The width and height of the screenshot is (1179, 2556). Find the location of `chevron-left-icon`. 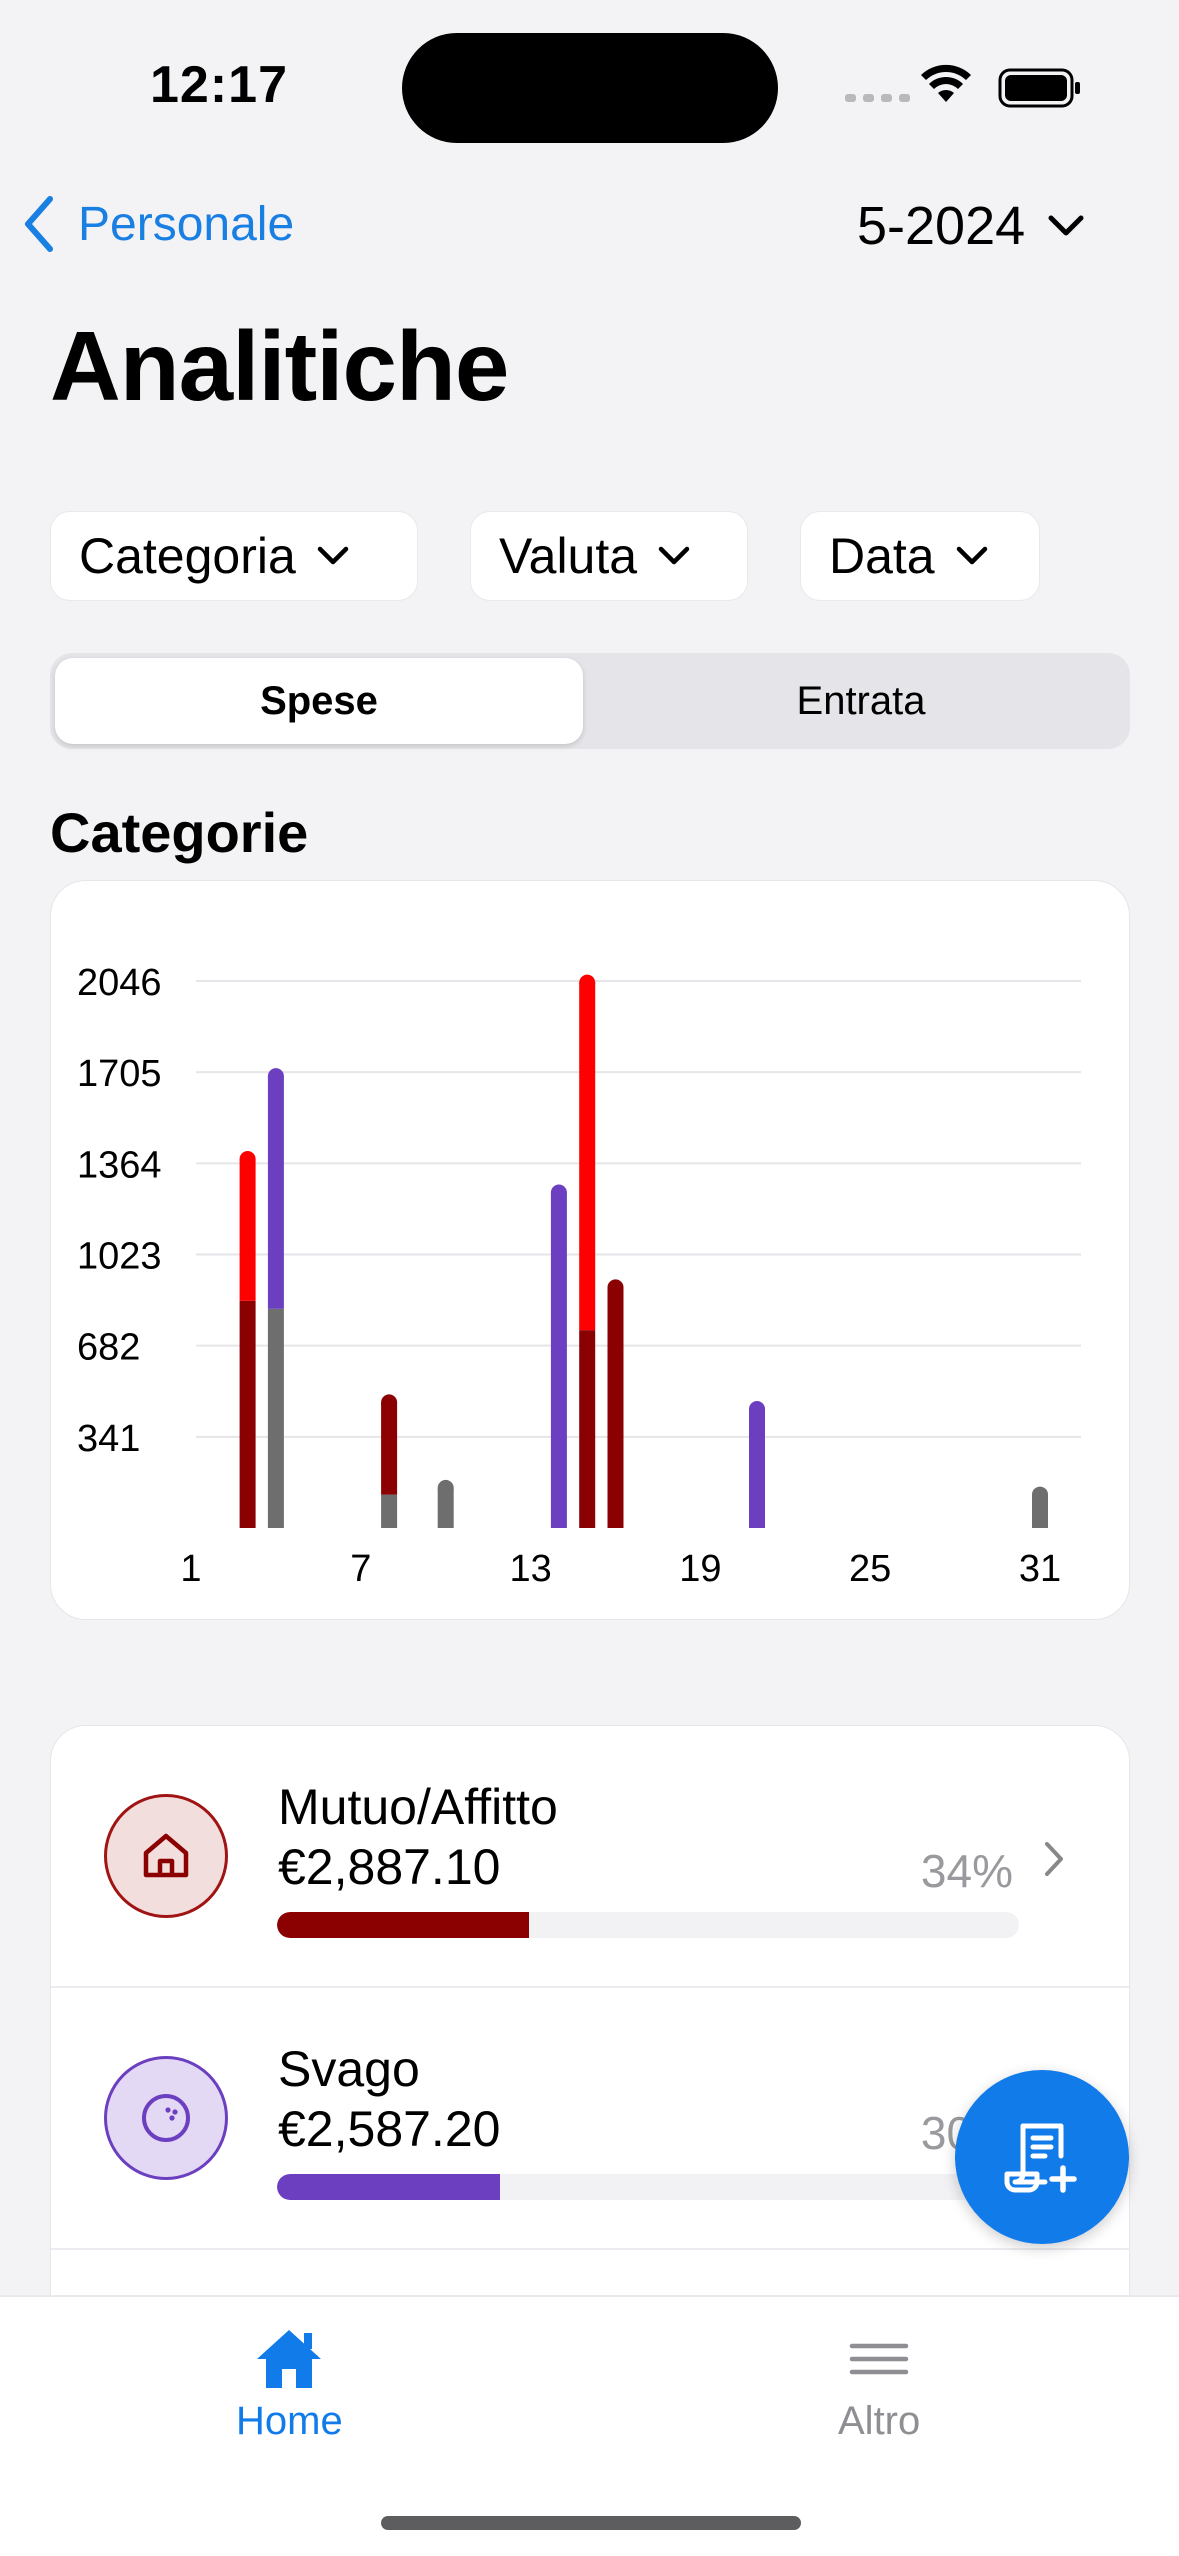

chevron-left-icon is located at coordinates (39, 224).